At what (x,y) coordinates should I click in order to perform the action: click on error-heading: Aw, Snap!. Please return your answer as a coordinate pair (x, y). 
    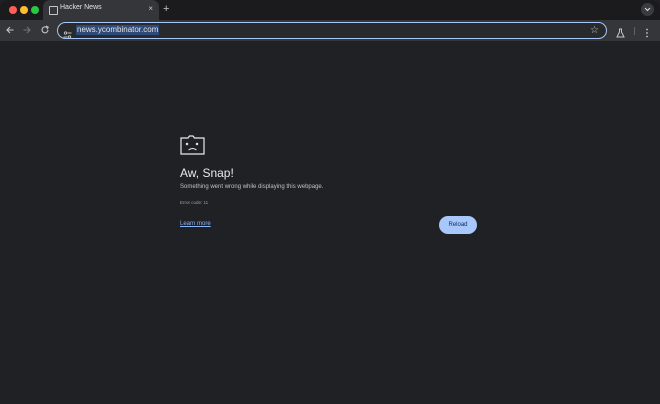
    Looking at the image, I should click on (207, 173).